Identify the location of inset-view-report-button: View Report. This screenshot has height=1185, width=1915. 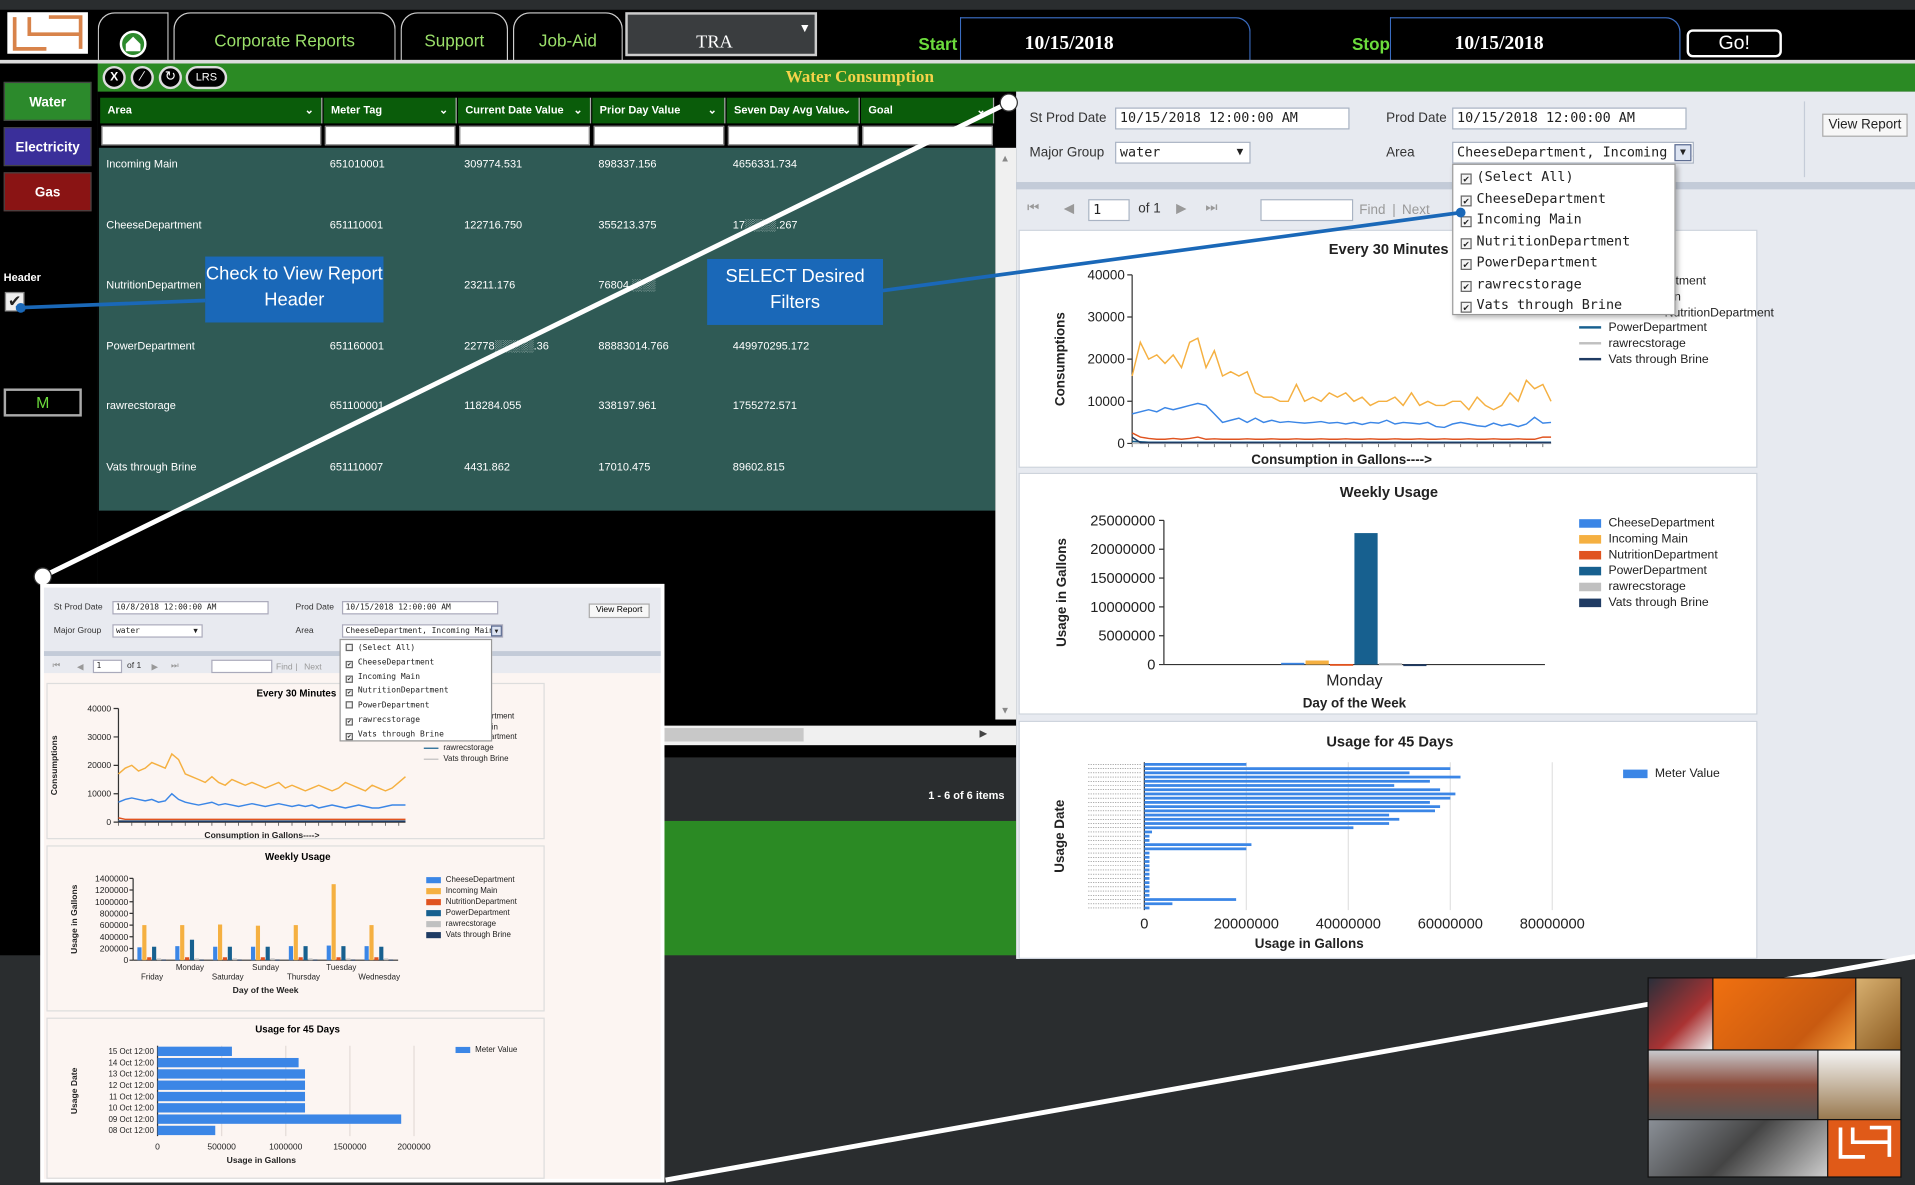
(619, 611).